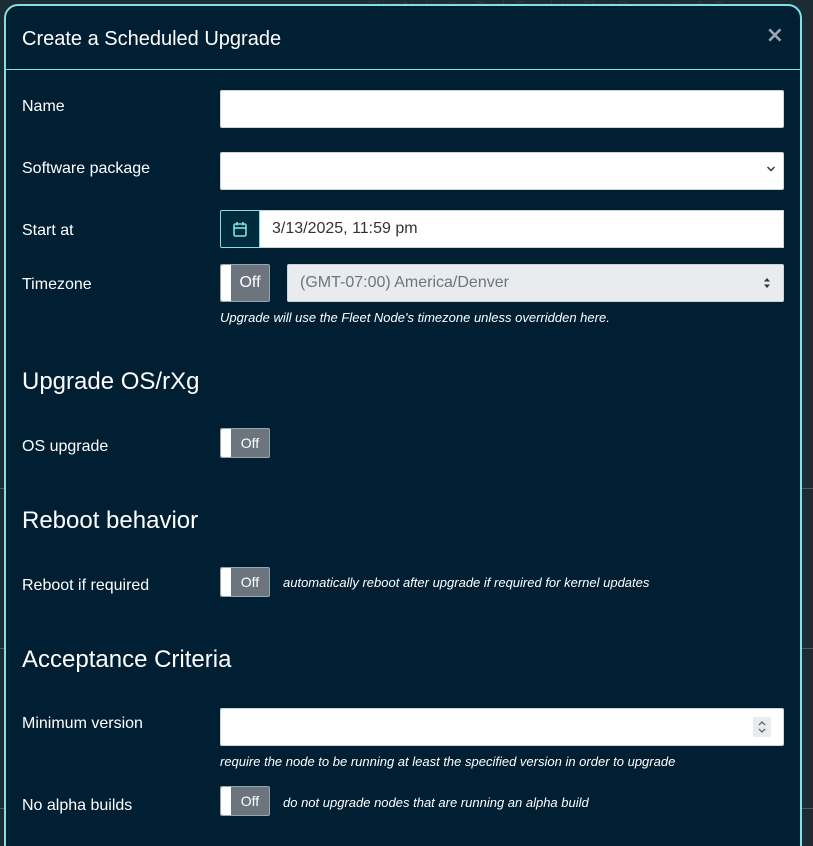  What do you see at coordinates (86, 585) in the screenshot?
I see `reboot-if-required-label: Reboot if required` at bounding box center [86, 585].